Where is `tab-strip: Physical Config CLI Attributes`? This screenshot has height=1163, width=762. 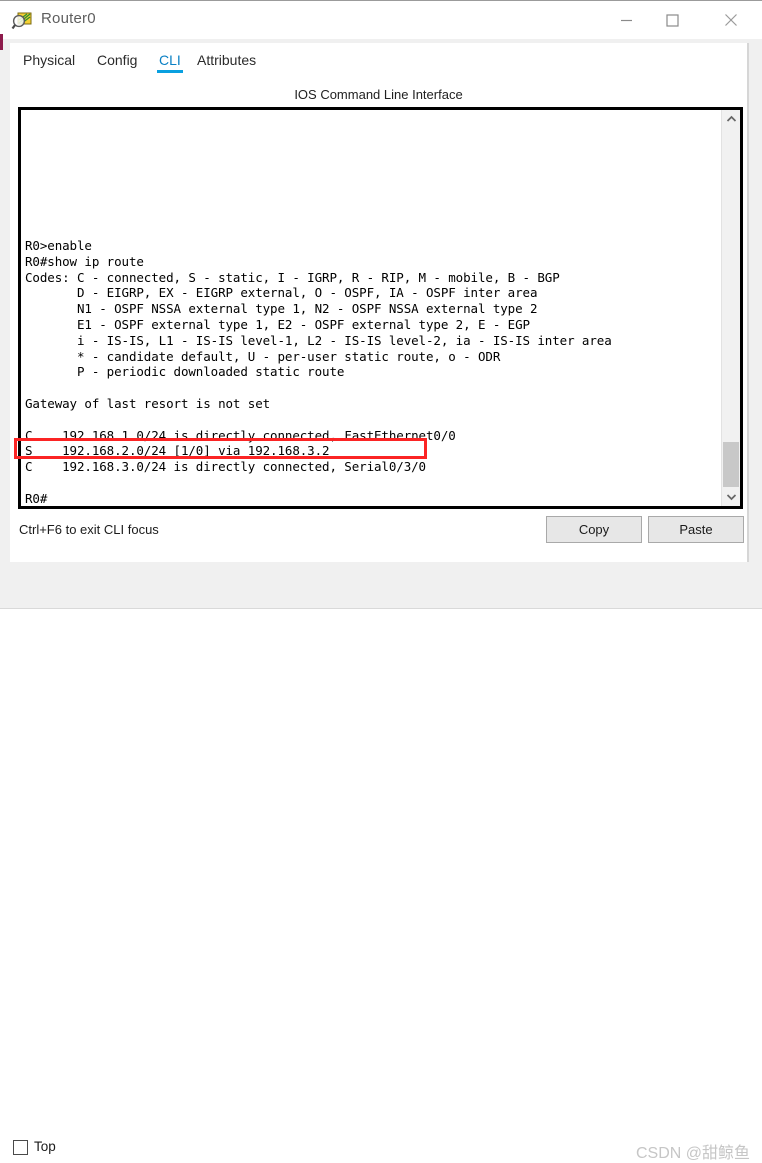
tab-strip: Physical Config CLI Attributes is located at coordinates (378, 60).